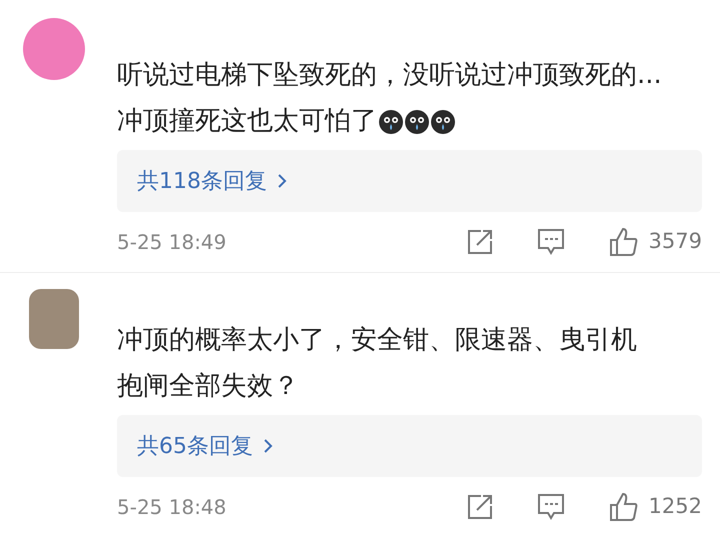  What do you see at coordinates (390, 98) in the screenshot?
I see `comment-text: 听说过电梯下坠致死的，没听说过冲顶致死的... 冲顶撞死这也太可怕了` at bounding box center [390, 98].